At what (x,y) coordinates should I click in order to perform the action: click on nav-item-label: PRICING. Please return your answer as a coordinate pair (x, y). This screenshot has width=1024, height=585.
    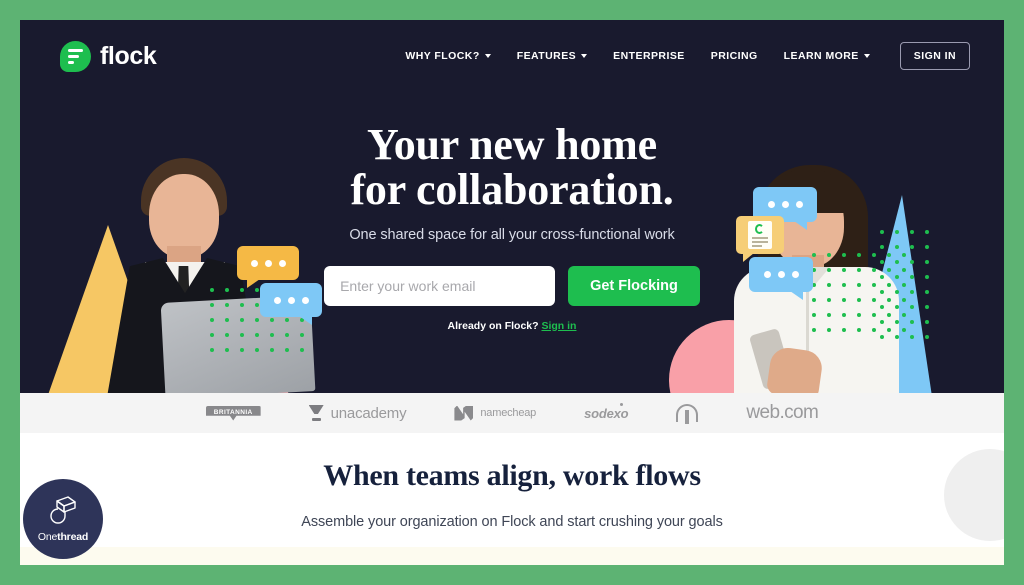
    Looking at the image, I should click on (734, 56).